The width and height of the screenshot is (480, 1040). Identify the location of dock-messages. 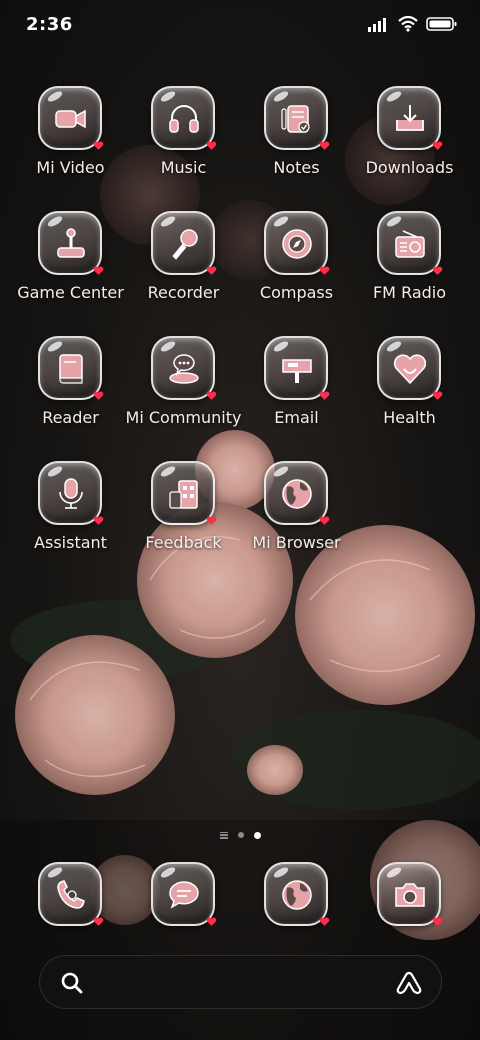
(183, 897).